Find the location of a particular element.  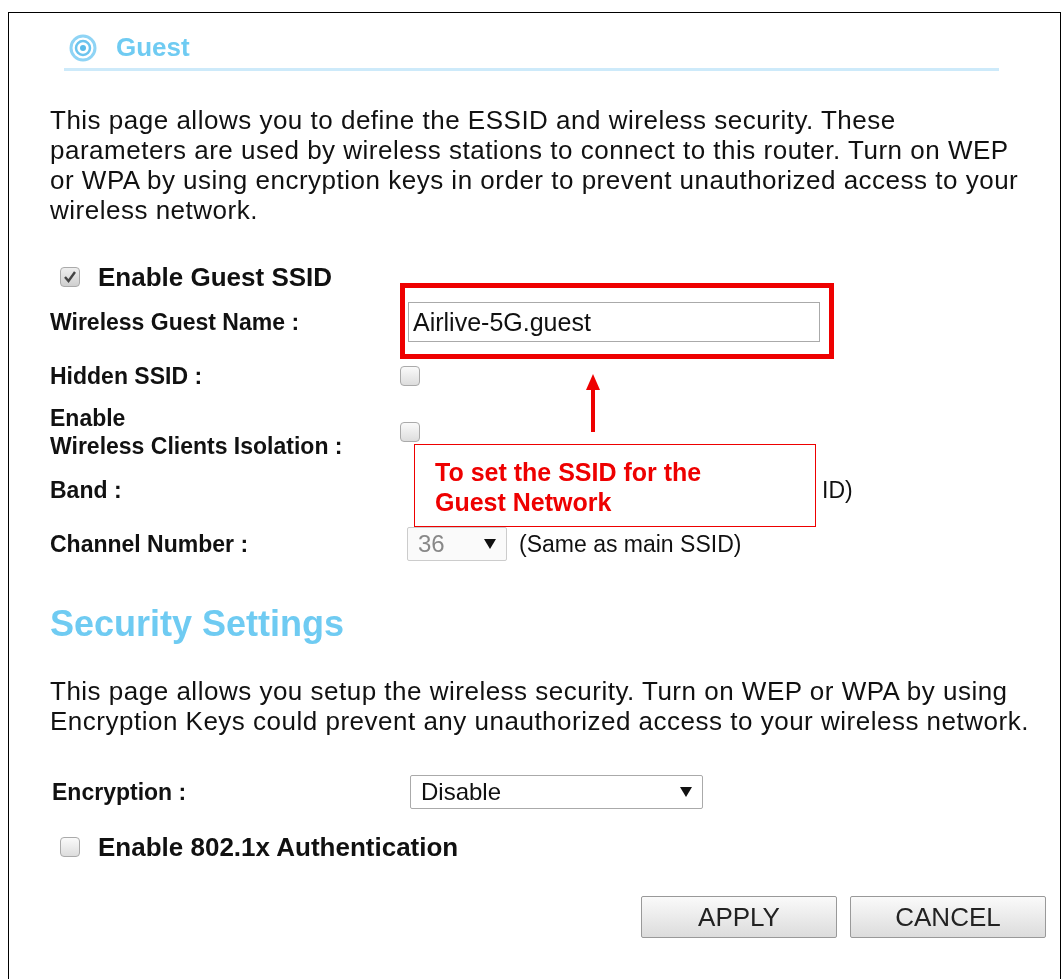

section-title: Guest is located at coordinates (153, 47).